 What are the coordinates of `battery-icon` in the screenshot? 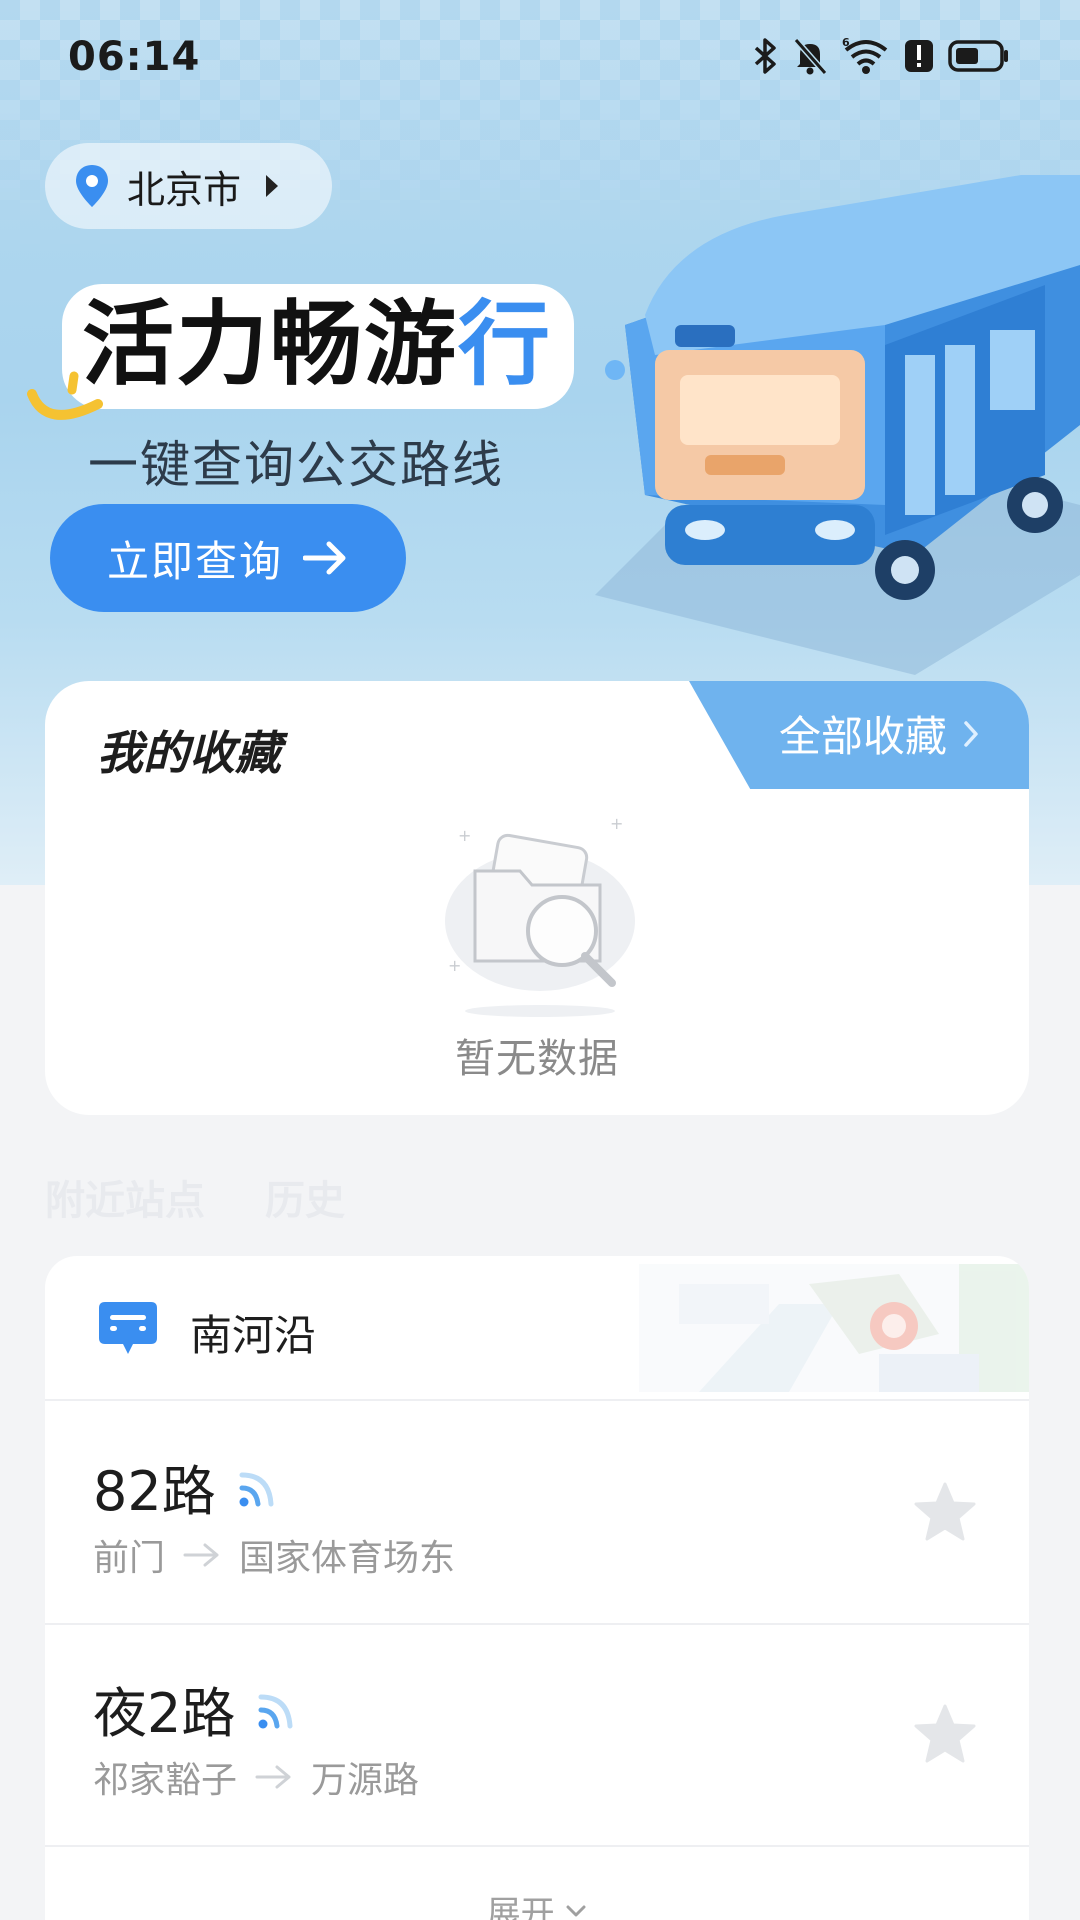 It's located at (978, 56).